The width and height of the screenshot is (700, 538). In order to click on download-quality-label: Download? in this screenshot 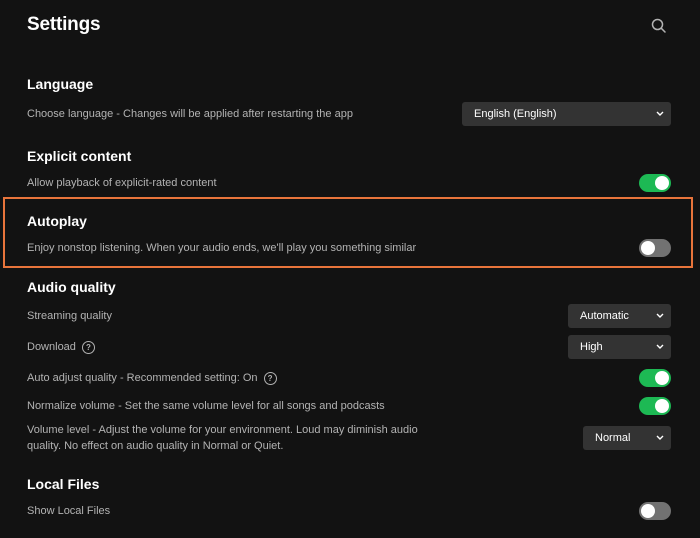, I will do `click(61, 347)`.